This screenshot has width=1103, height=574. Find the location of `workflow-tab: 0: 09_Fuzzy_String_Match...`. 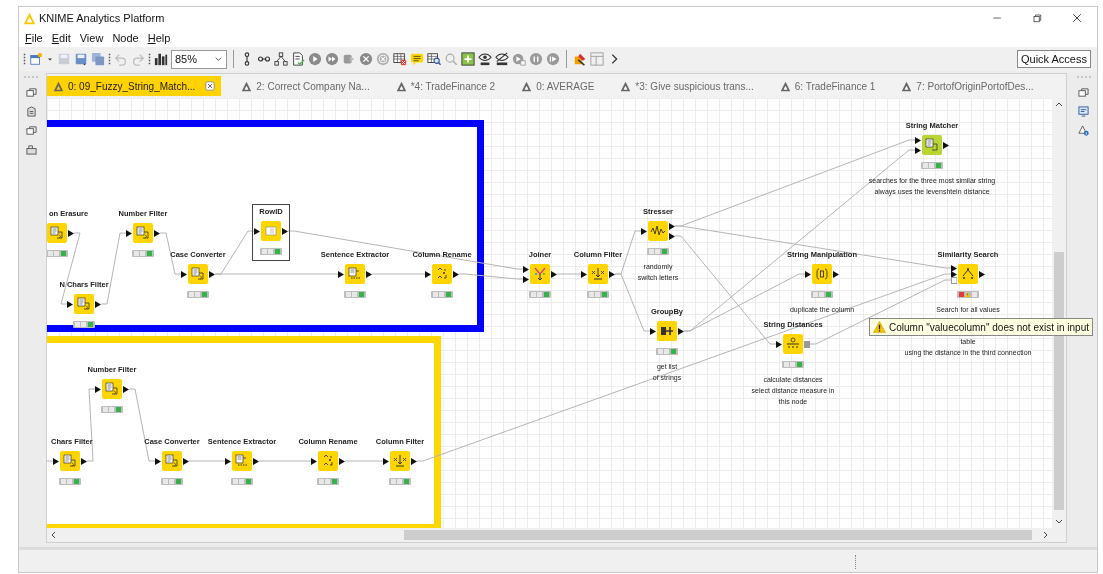

workflow-tab: 0: 09_Fuzzy_String_Match... is located at coordinates (134, 86).